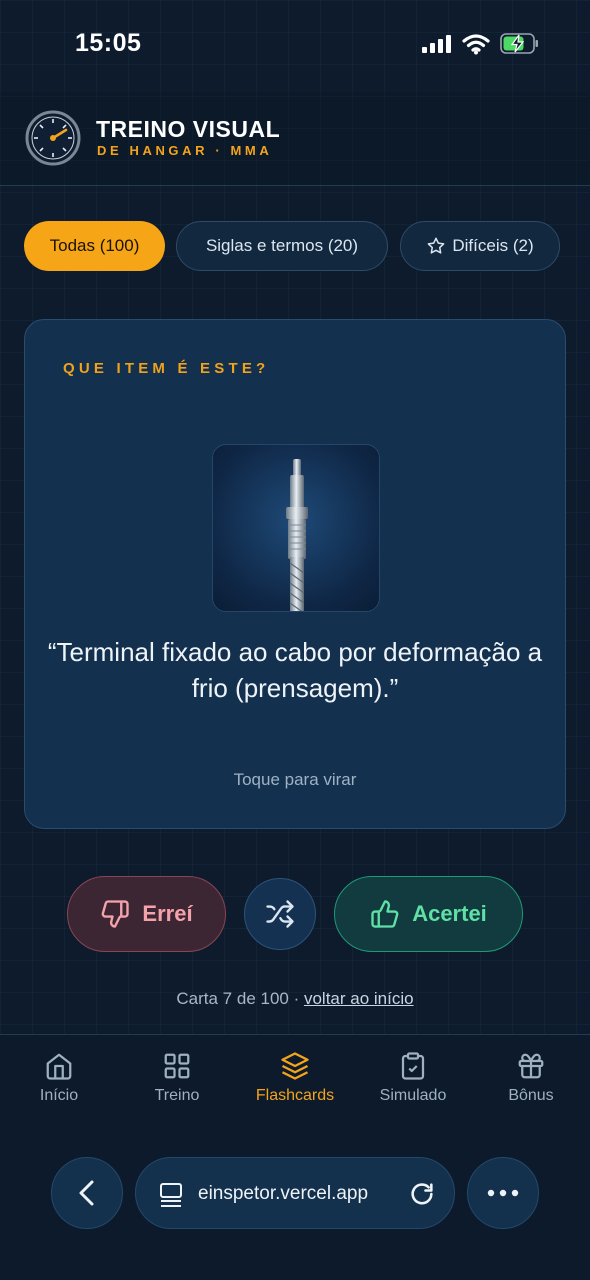 The width and height of the screenshot is (590, 1280). Describe the element at coordinates (295, 1066) in the screenshot. I see `layers-icon` at that location.